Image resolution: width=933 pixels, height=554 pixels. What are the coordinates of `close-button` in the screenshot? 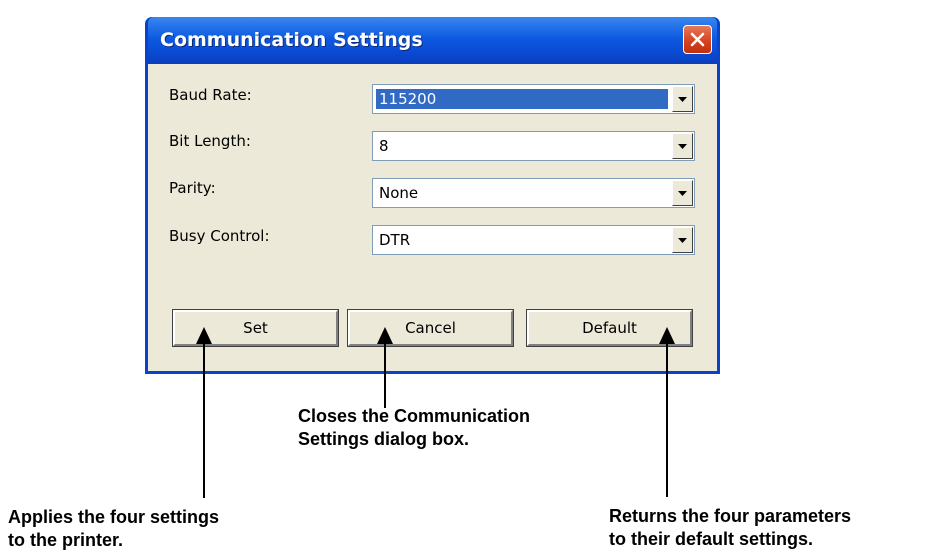 It's located at (697, 39).